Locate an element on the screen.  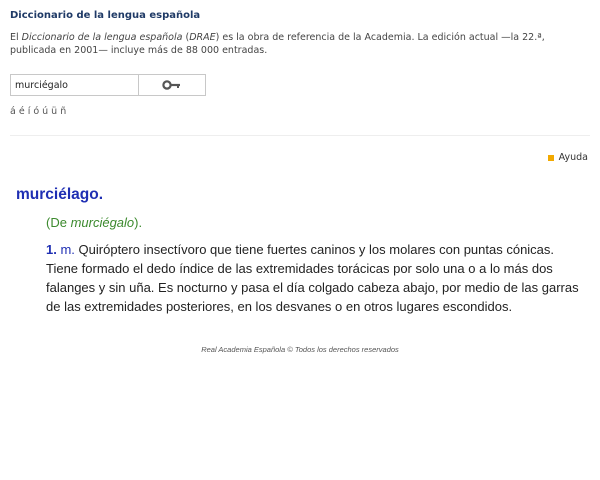
intro-part-1: El is located at coordinates (16, 37).